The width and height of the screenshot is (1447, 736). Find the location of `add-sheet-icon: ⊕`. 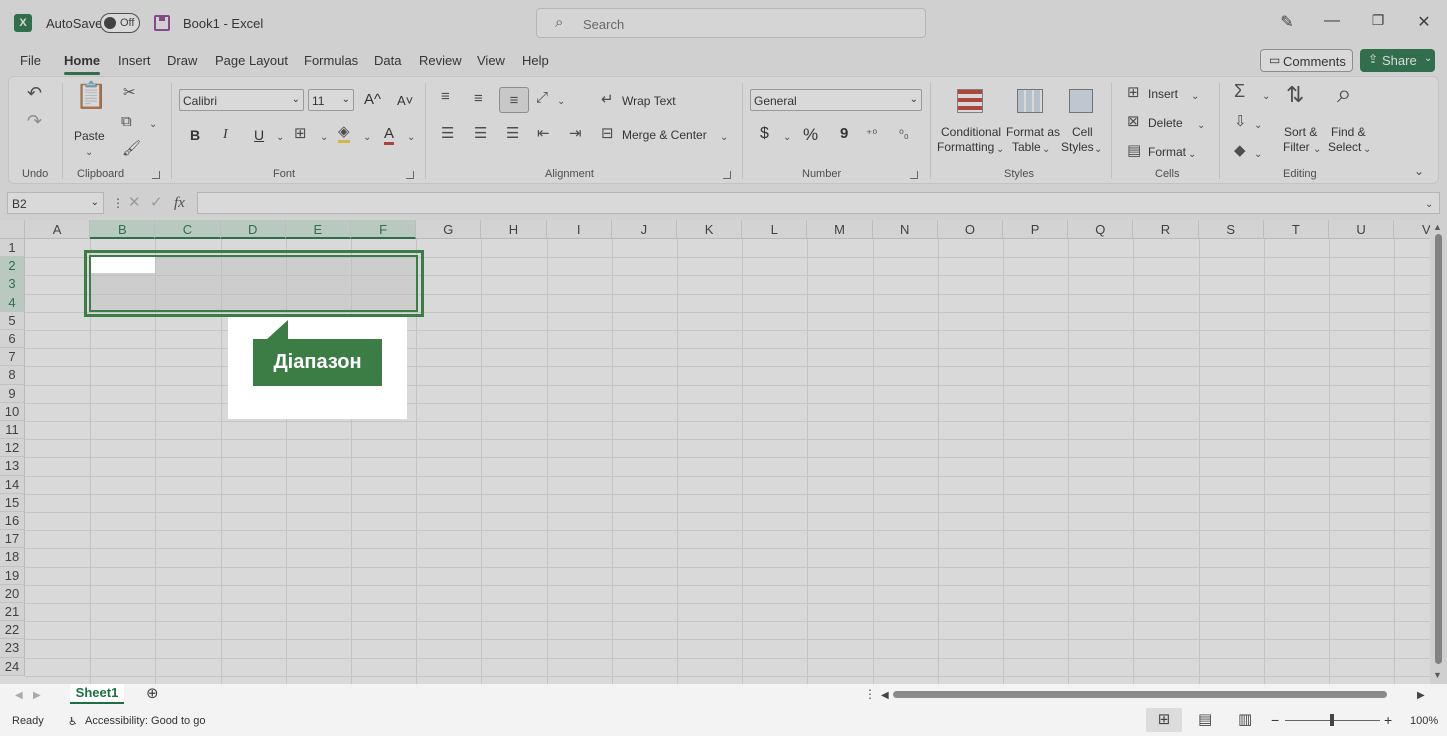

add-sheet-icon: ⊕ is located at coordinates (152, 694).